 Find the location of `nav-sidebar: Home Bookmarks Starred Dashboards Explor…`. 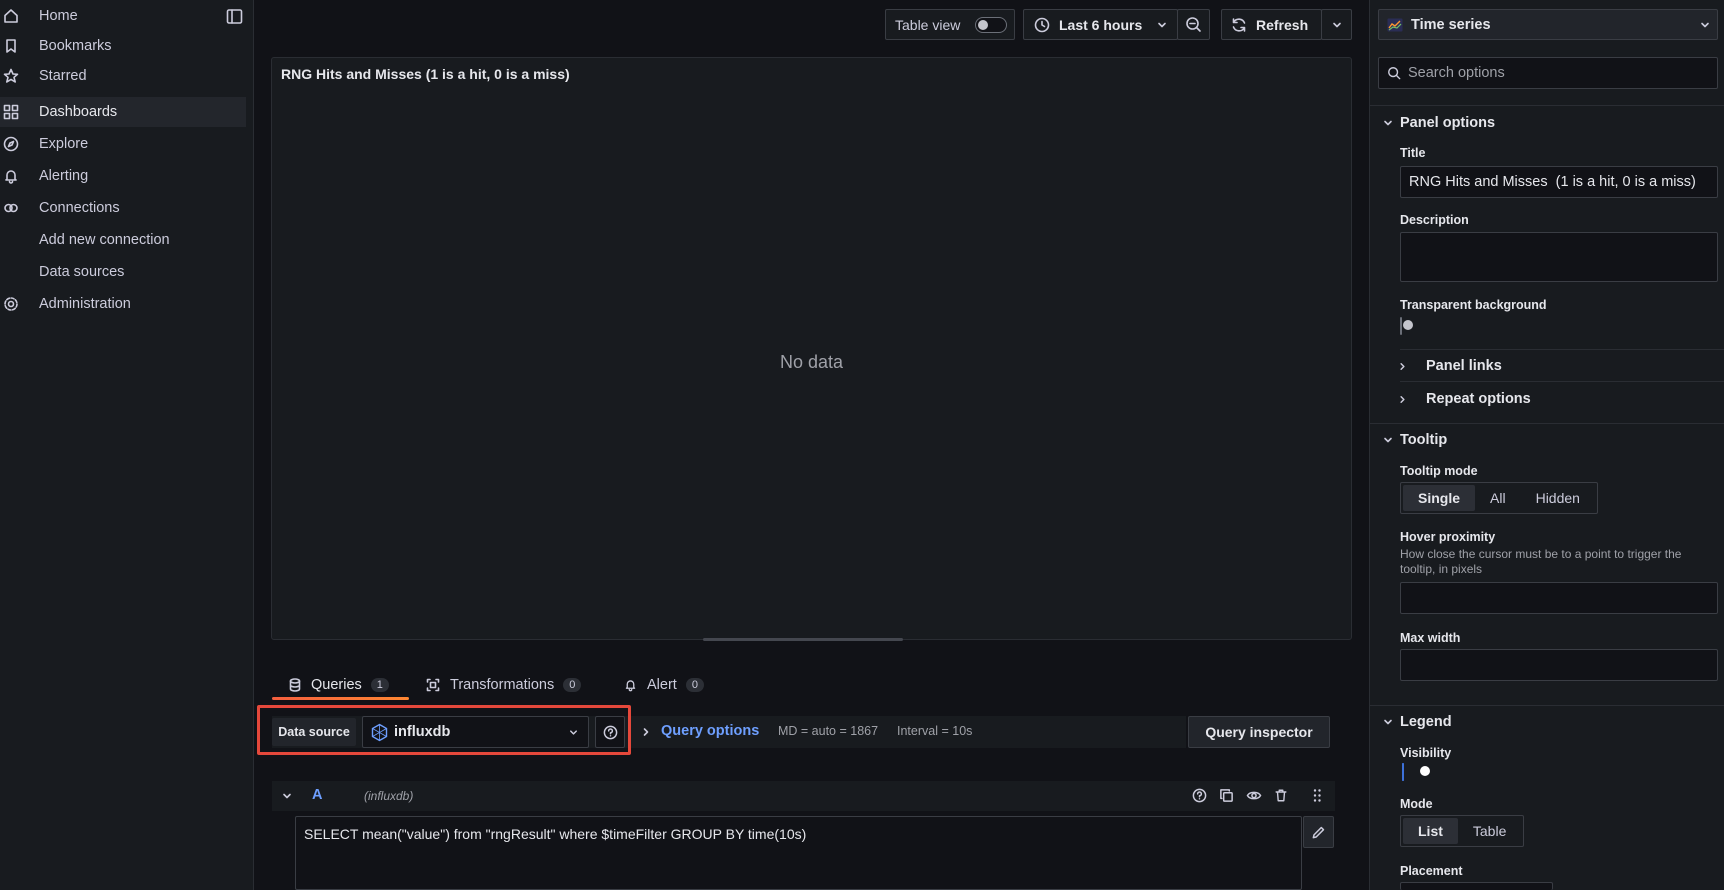

nav-sidebar: Home Bookmarks Starred Dashboards Explor… is located at coordinates (127, 445).